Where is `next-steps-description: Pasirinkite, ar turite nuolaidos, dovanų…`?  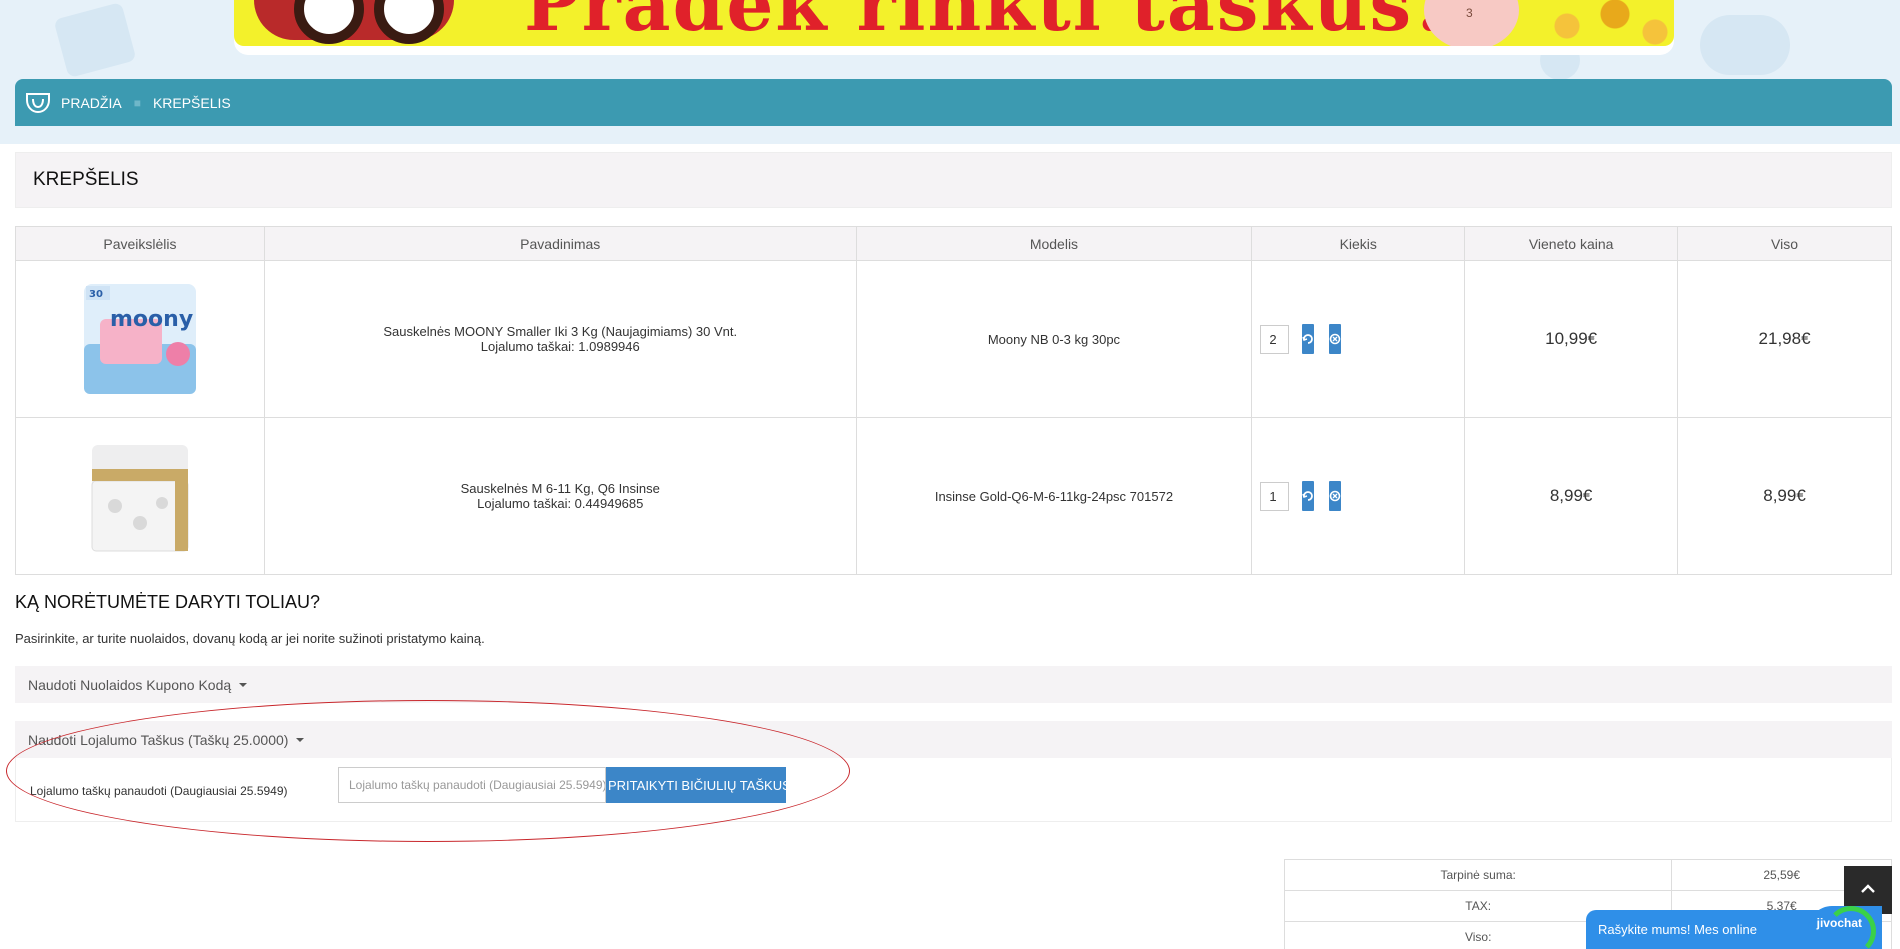 next-steps-description: Pasirinkite, ar turite nuolaidos, dovanų… is located at coordinates (250, 638).